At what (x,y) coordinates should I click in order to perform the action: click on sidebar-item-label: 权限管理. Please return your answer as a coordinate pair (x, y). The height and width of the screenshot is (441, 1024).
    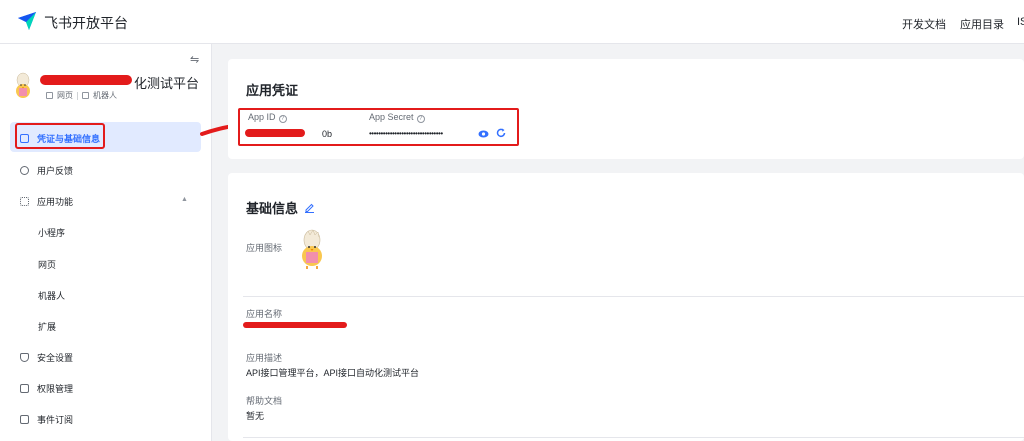
    Looking at the image, I should click on (55, 389).